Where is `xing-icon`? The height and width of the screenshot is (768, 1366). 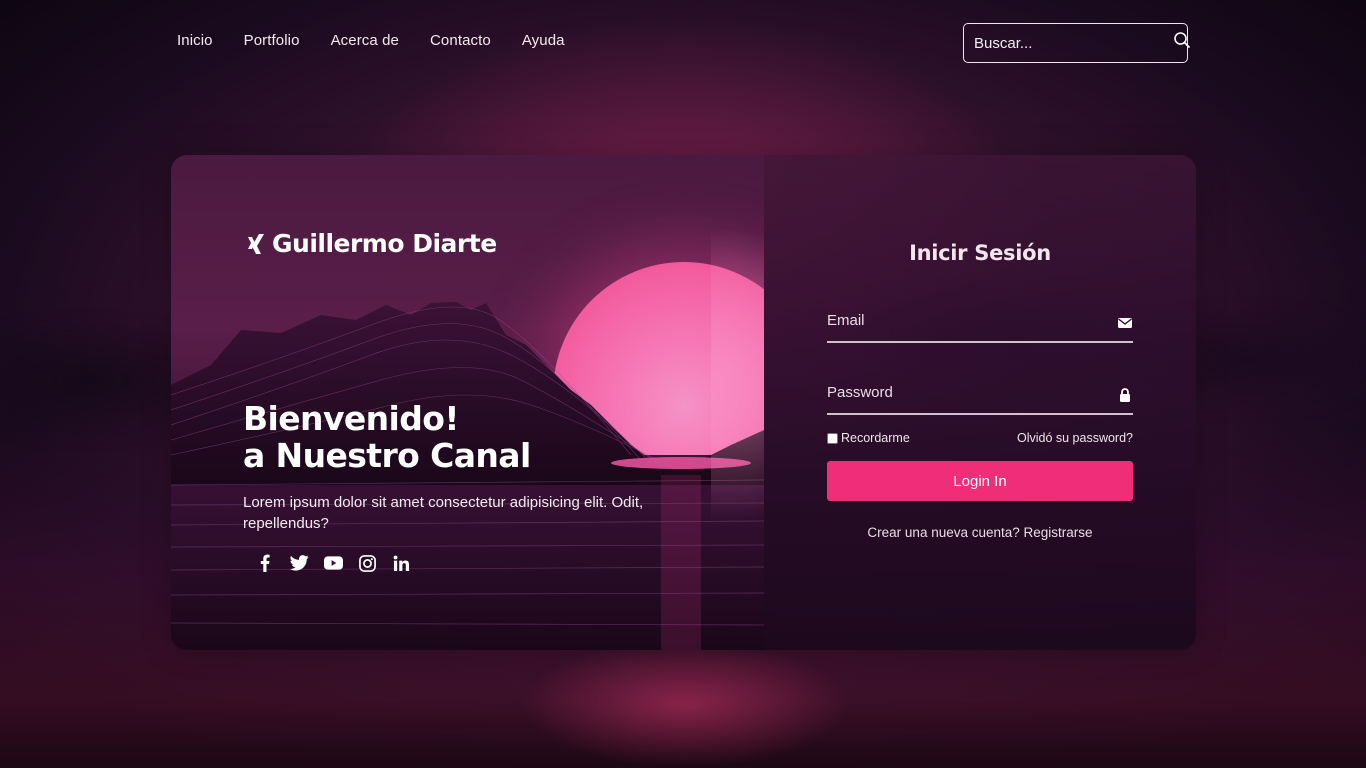
xing-icon is located at coordinates (256, 244).